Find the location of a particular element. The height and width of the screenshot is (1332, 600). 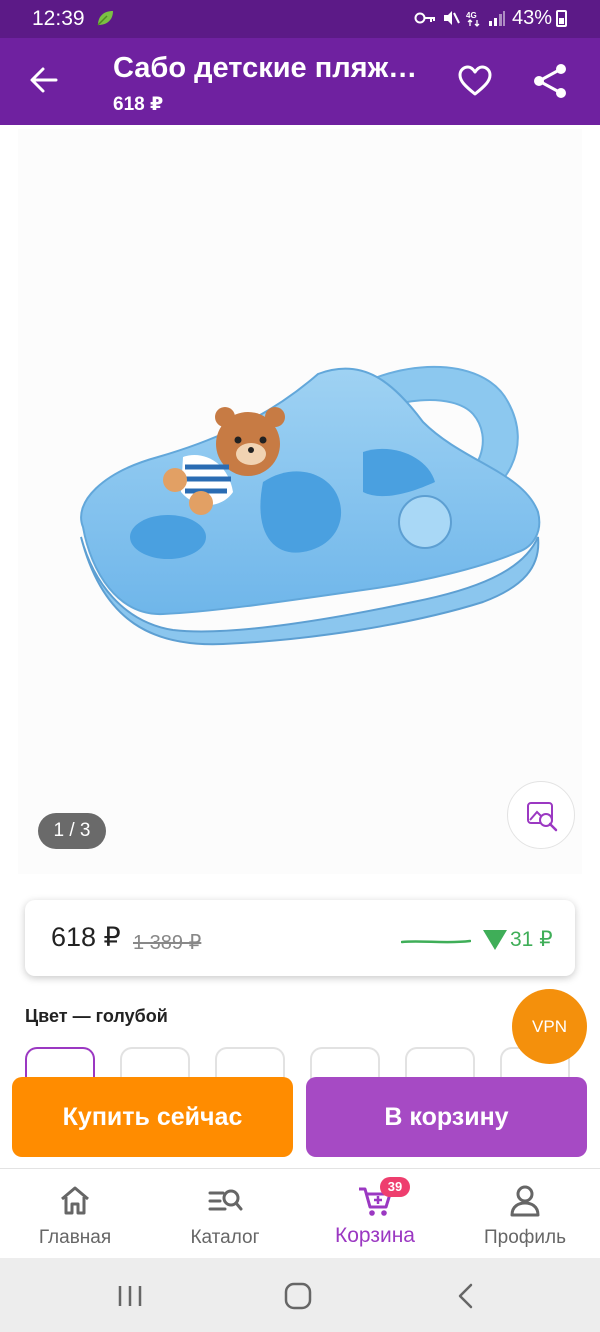

vpn-button: VPN is located at coordinates (549, 1026).